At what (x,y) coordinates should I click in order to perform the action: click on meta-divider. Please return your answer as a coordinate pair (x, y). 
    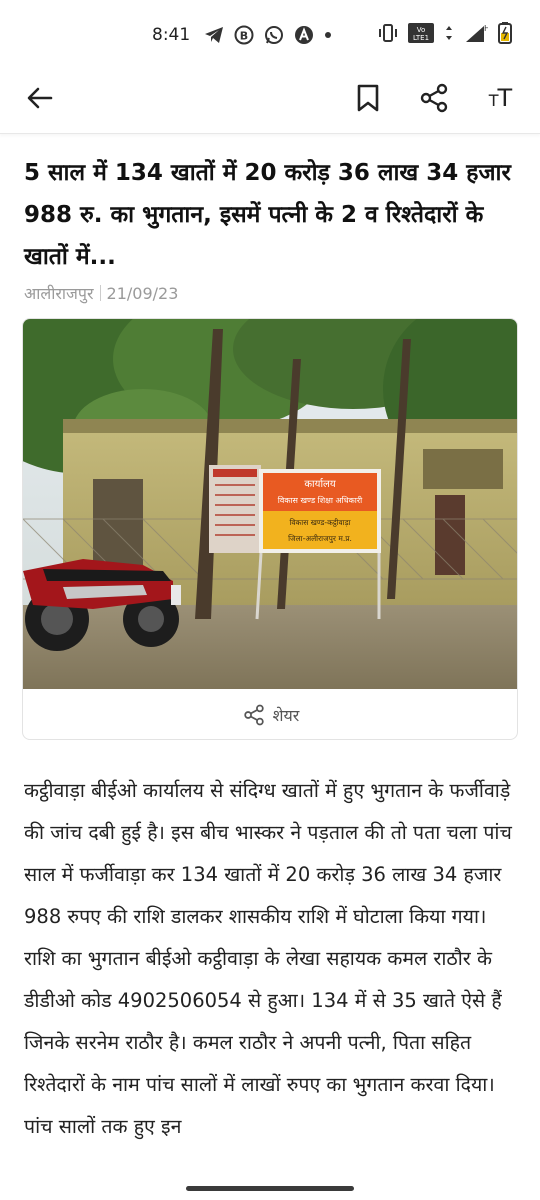
    Looking at the image, I should click on (100, 293).